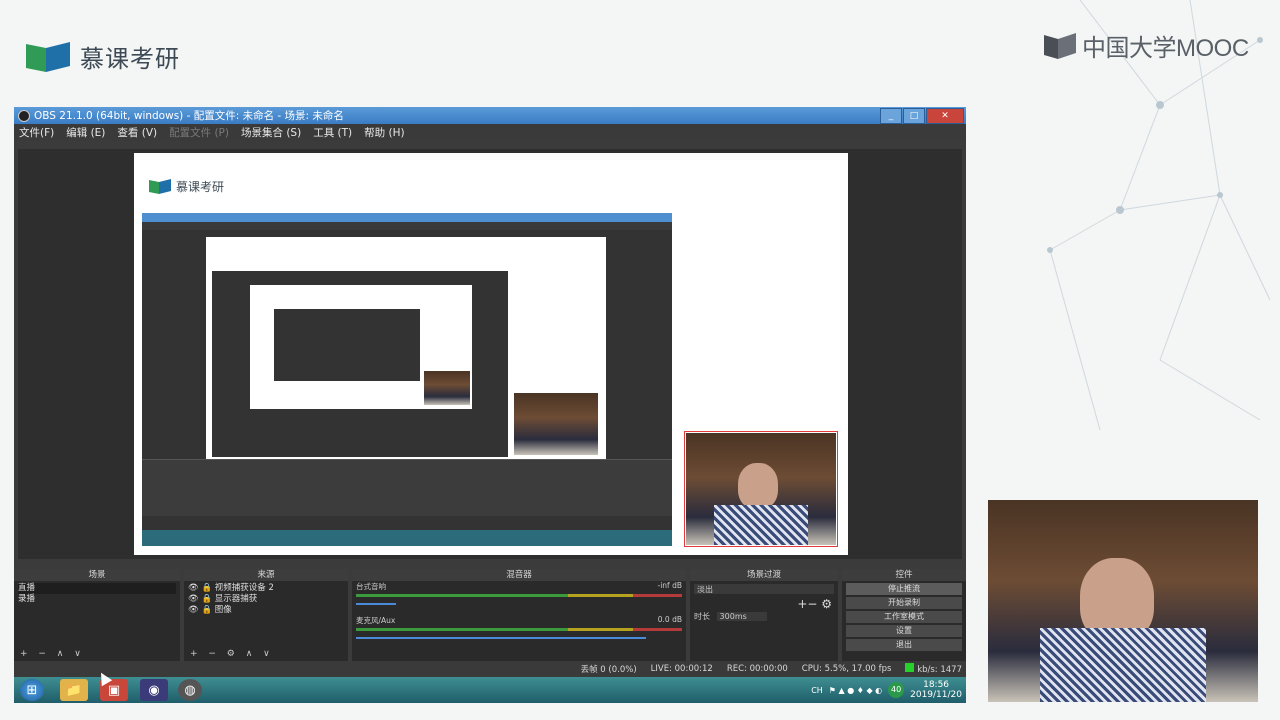 This screenshot has height=720, width=1280. Describe the element at coordinates (332, 132) in the screenshot. I see `menu-tools: 工具 (T)` at that location.